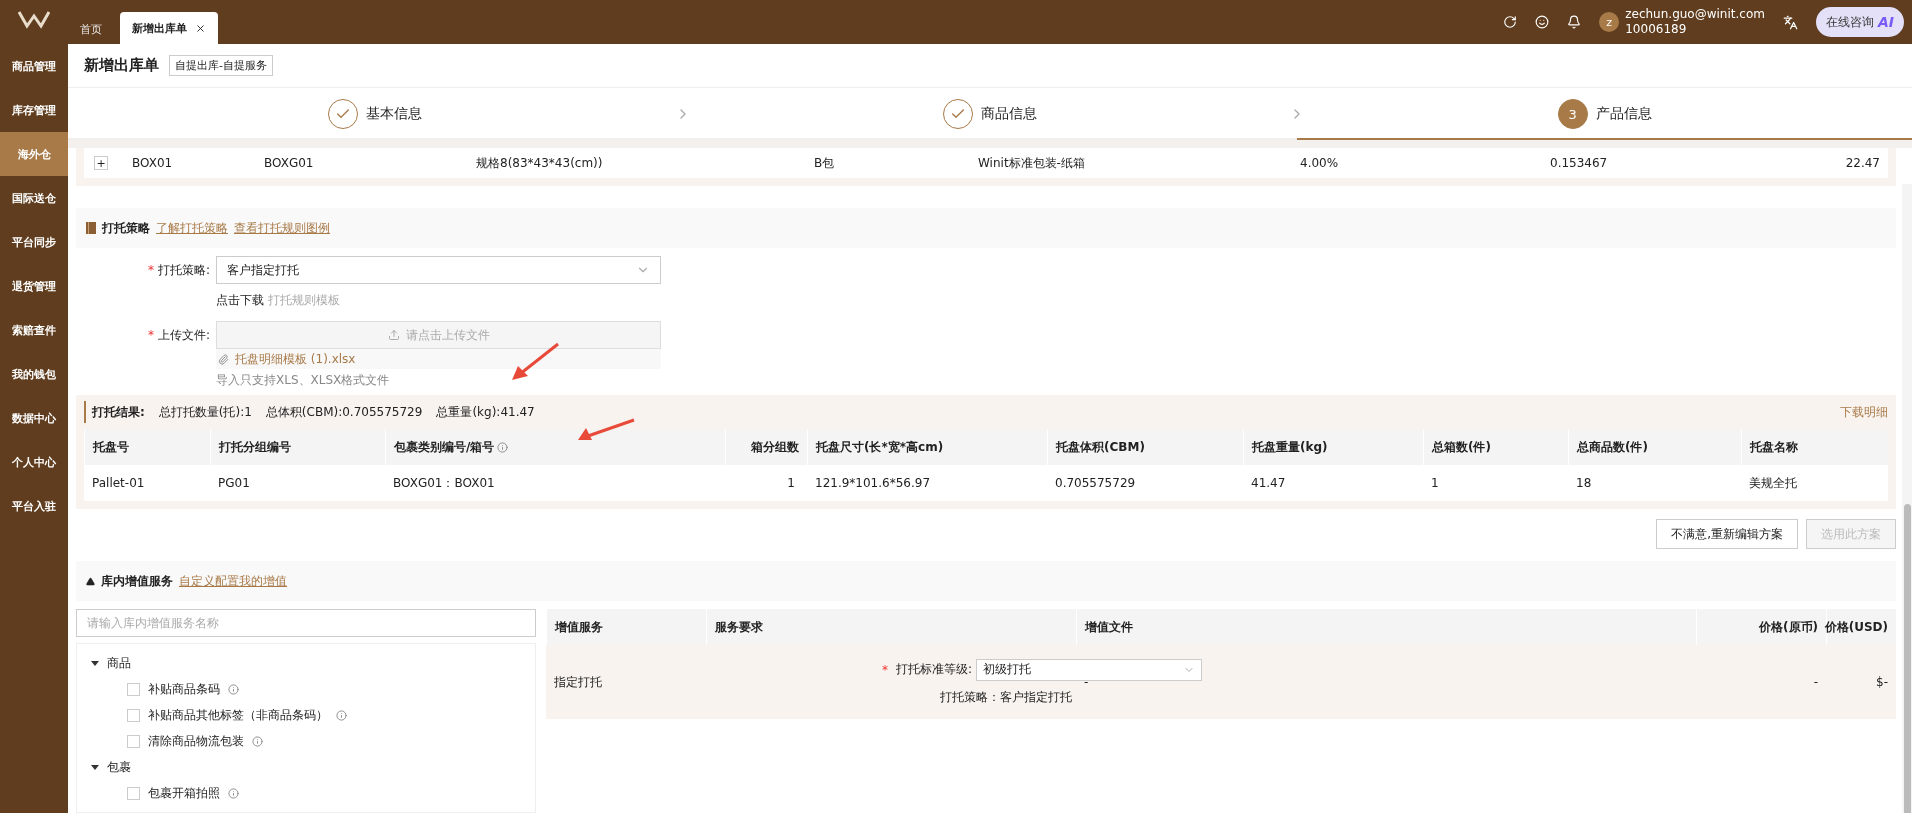 The width and height of the screenshot is (1912, 813). Describe the element at coordinates (927, 447) in the screenshot. I see `column-header: 托盘尺寸(长*宽*高cm)` at that location.